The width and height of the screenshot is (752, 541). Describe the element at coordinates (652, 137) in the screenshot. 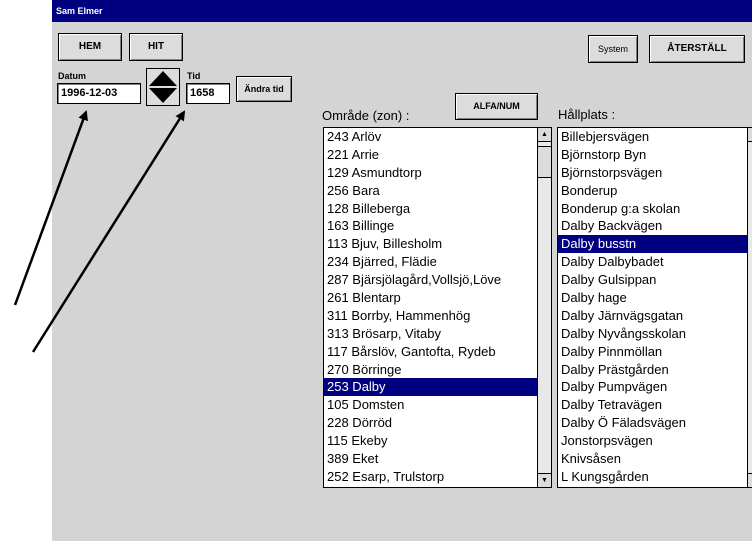

I see `list-item: Billebjersvägen` at that location.